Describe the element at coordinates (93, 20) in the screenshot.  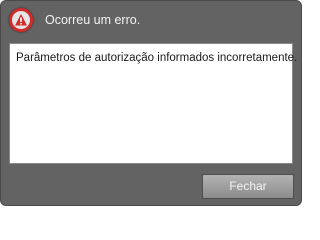
I see `dialog-title: Ocorreu um erro.` at that location.